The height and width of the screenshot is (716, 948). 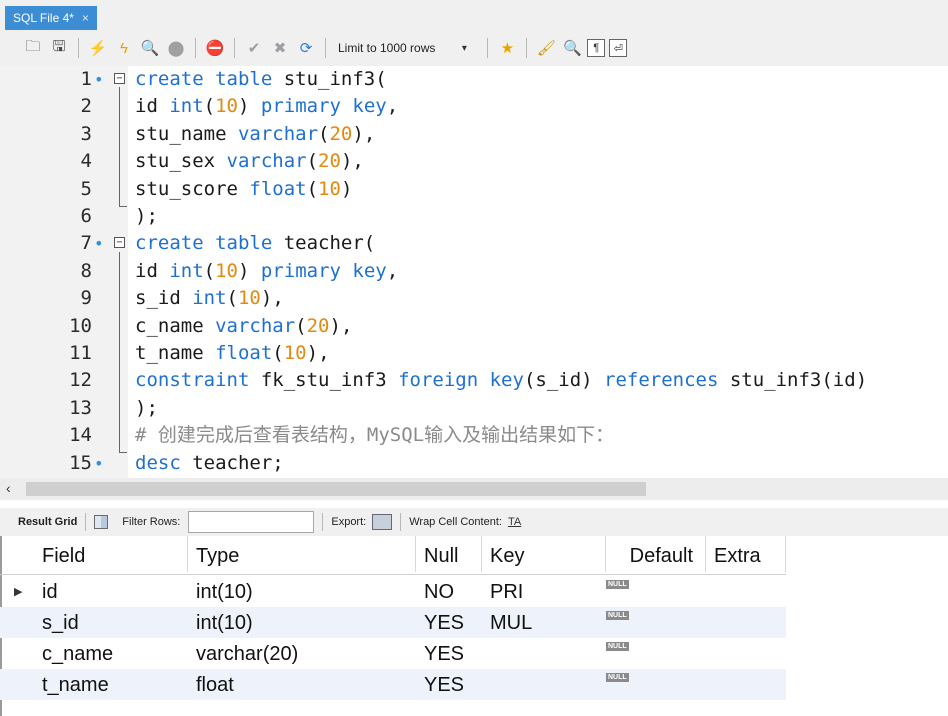 What do you see at coordinates (474, 326) in the screenshot?
I see `code-line: 10 c_name varchar(20),` at bounding box center [474, 326].